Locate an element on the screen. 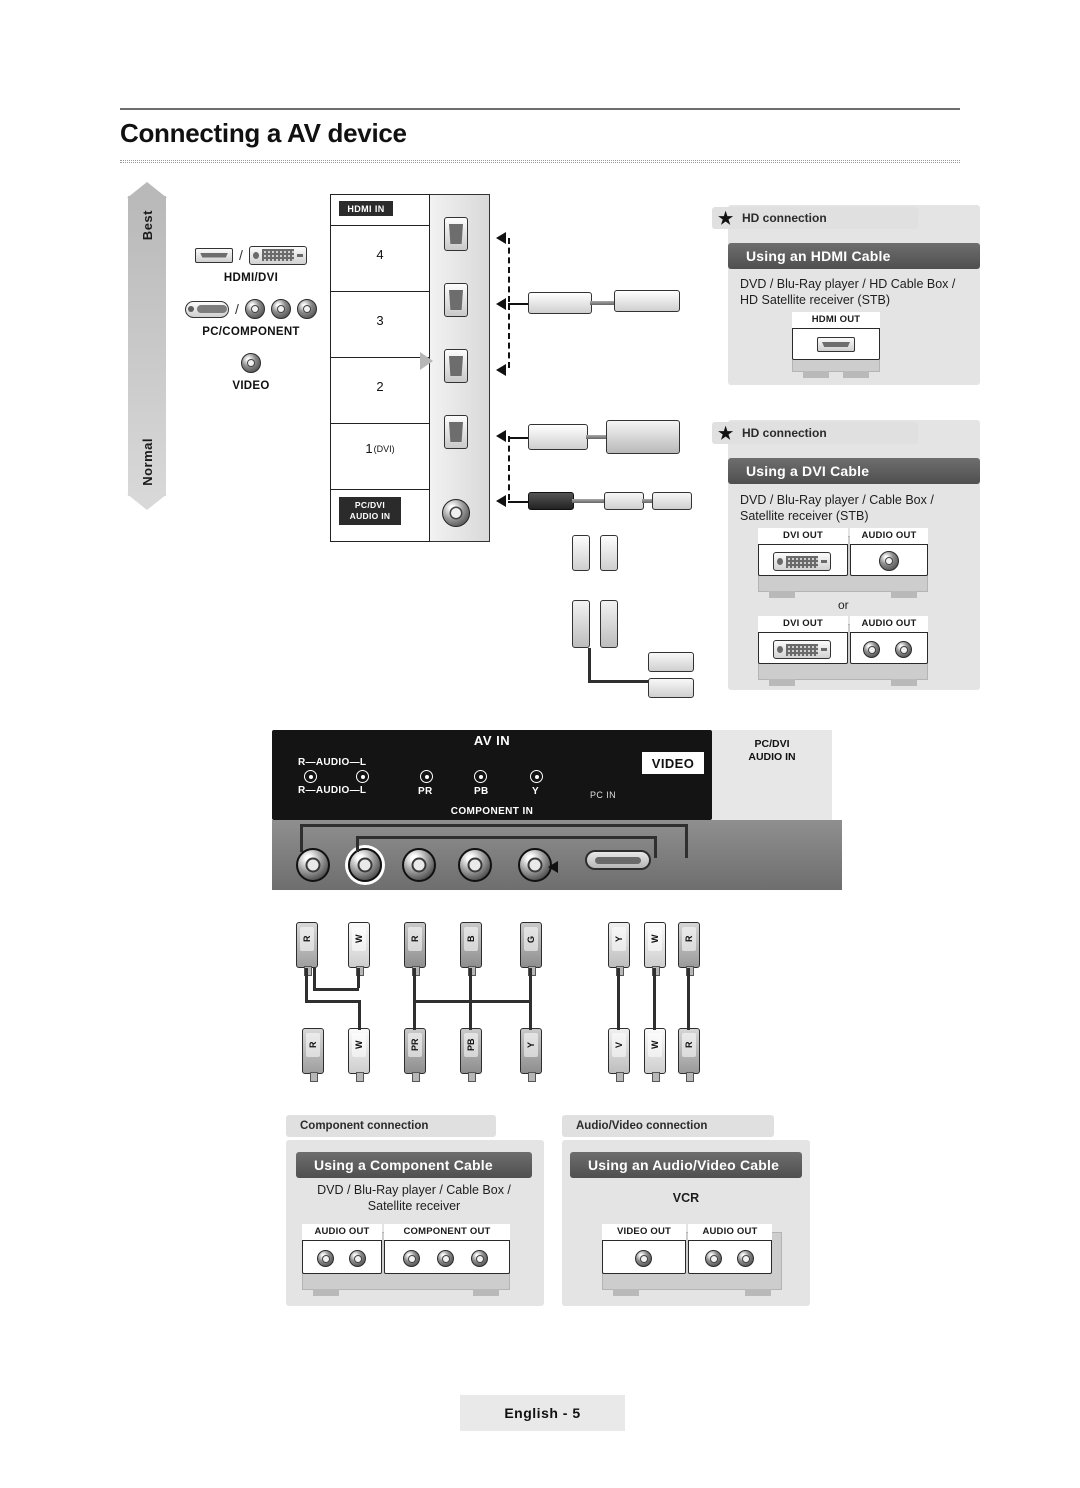 This screenshot has width=1080, height=1488. connector-legend: / HDMI/DVI / PC/COMPONENT VIDEO is located at coordinates (251, 321).